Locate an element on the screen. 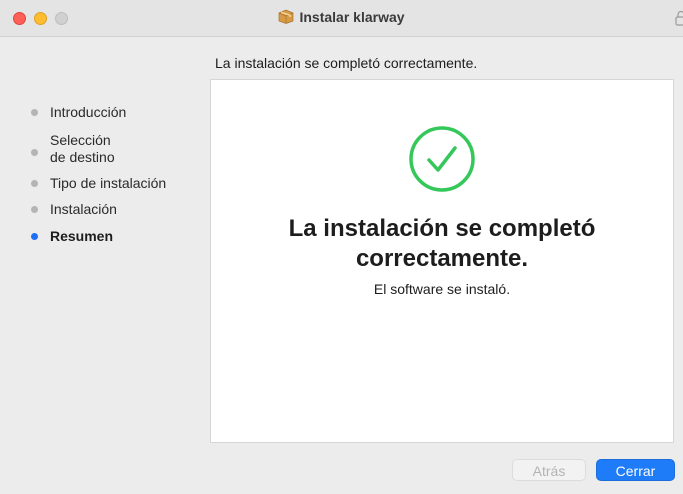 This screenshot has height=494, width=683. sidebar-item-label: Tipo de instalación is located at coordinates (108, 183).